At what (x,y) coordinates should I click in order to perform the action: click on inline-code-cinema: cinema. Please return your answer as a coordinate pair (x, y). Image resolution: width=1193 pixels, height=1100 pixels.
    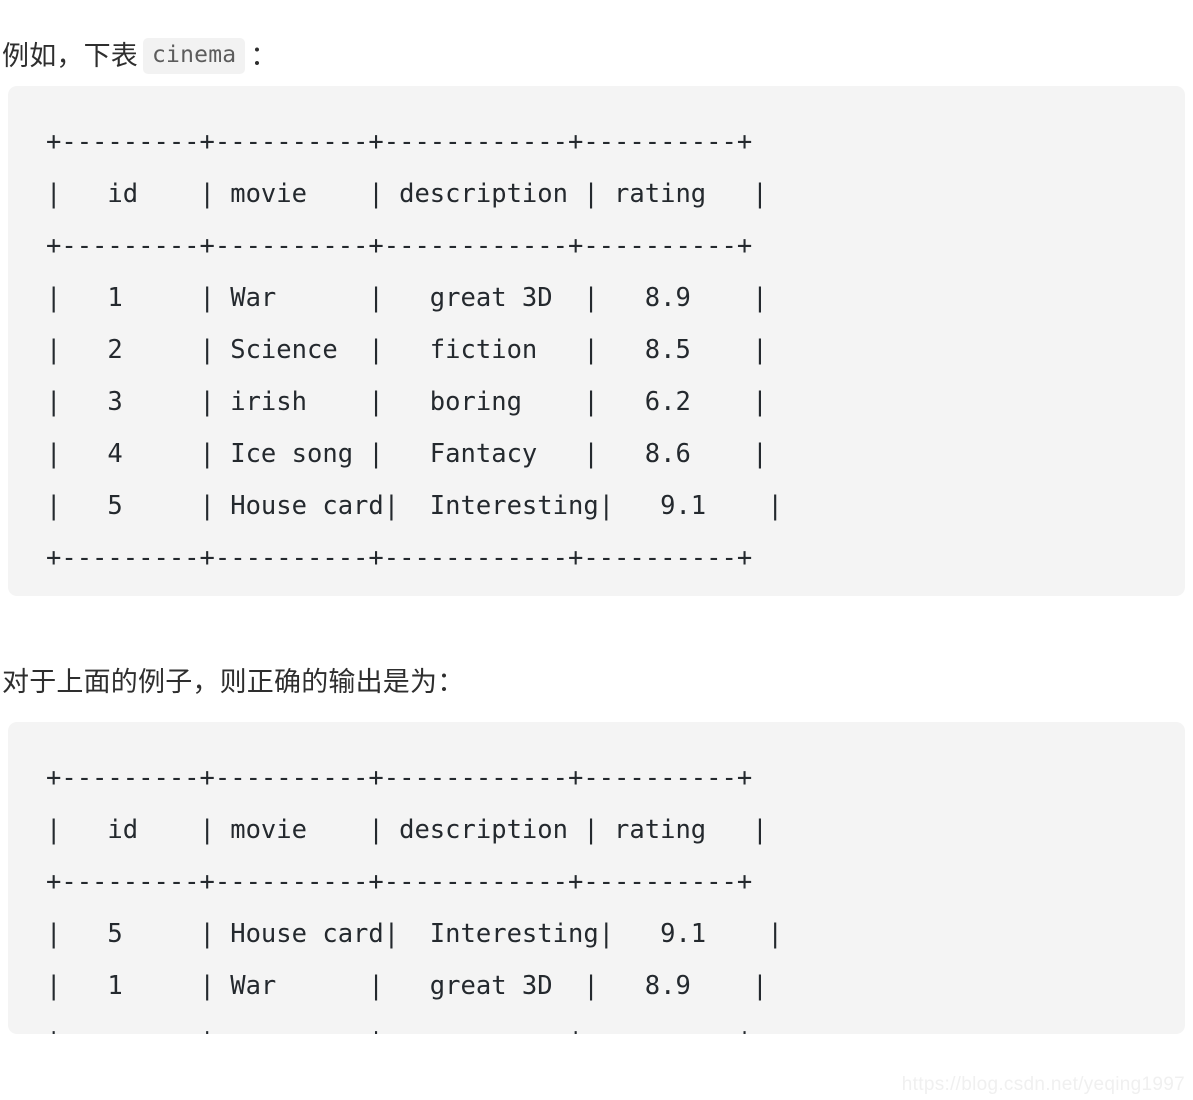
    Looking at the image, I should click on (194, 56).